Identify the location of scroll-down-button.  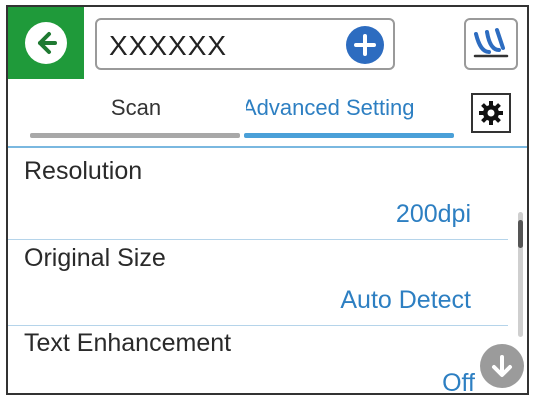
(502, 366).